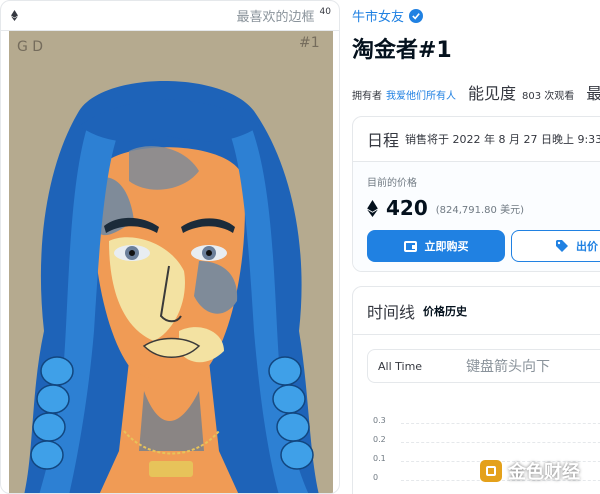 The image size is (600, 494). What do you see at coordinates (548, 96) in the screenshot?
I see `views-count: 803 次观看` at bounding box center [548, 96].